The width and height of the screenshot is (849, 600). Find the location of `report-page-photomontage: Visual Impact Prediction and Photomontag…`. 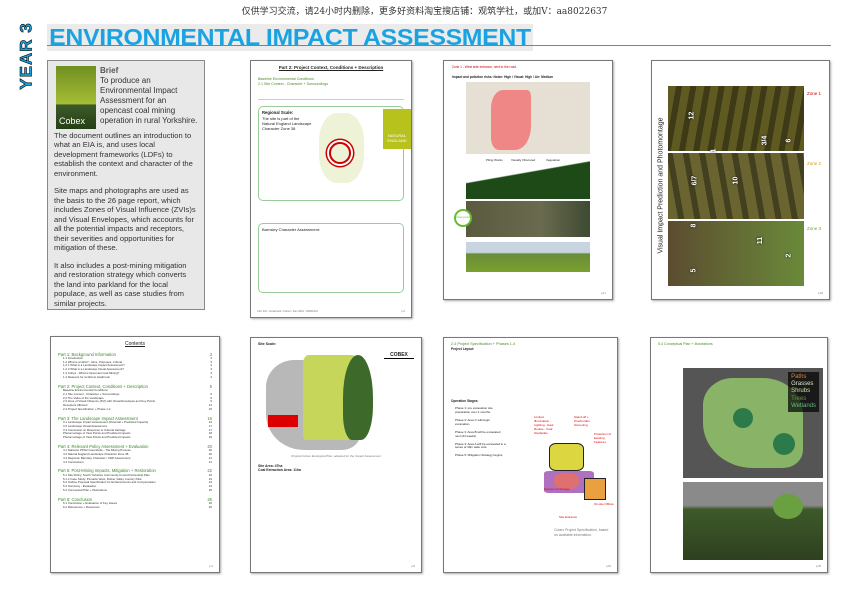

report-page-photomontage: Visual Impact Prediction and Photomontag… is located at coordinates (740, 180).